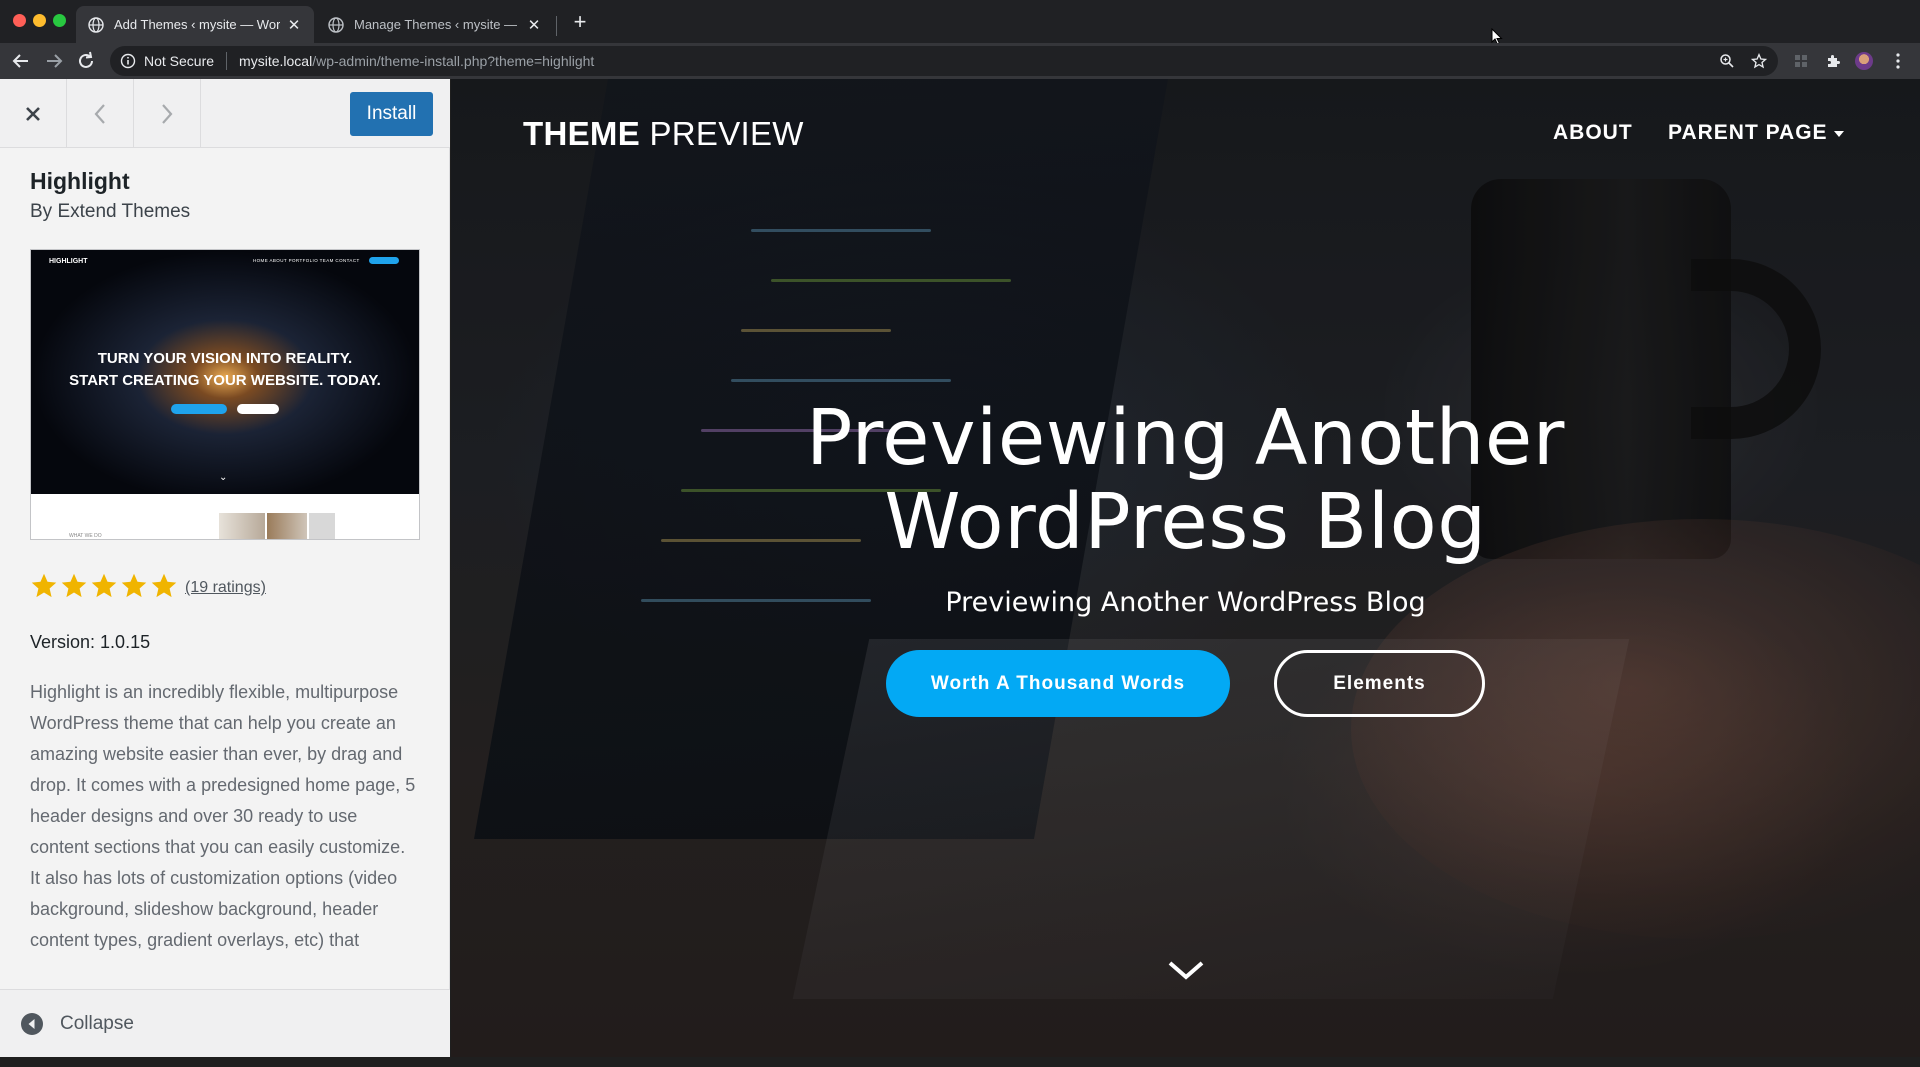 Image resolution: width=1920 pixels, height=1067 pixels. Describe the element at coordinates (258, 409) in the screenshot. I see `screenshot-secondary-button` at that location.